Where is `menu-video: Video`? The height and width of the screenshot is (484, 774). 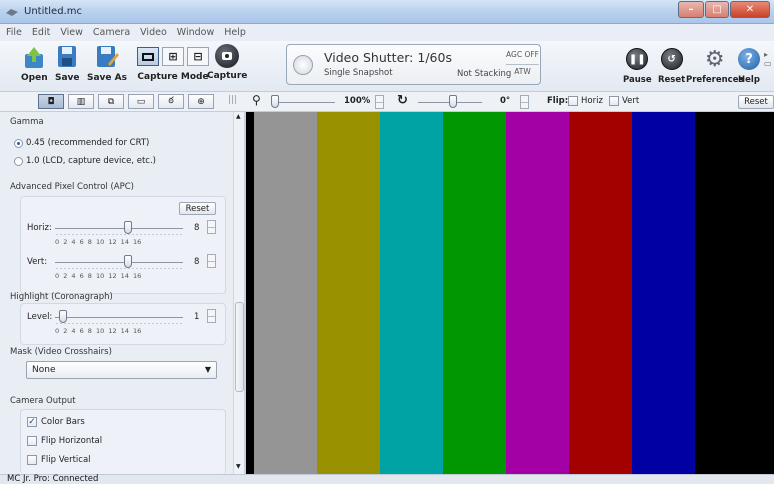
menu-video: Video is located at coordinates (153, 32).